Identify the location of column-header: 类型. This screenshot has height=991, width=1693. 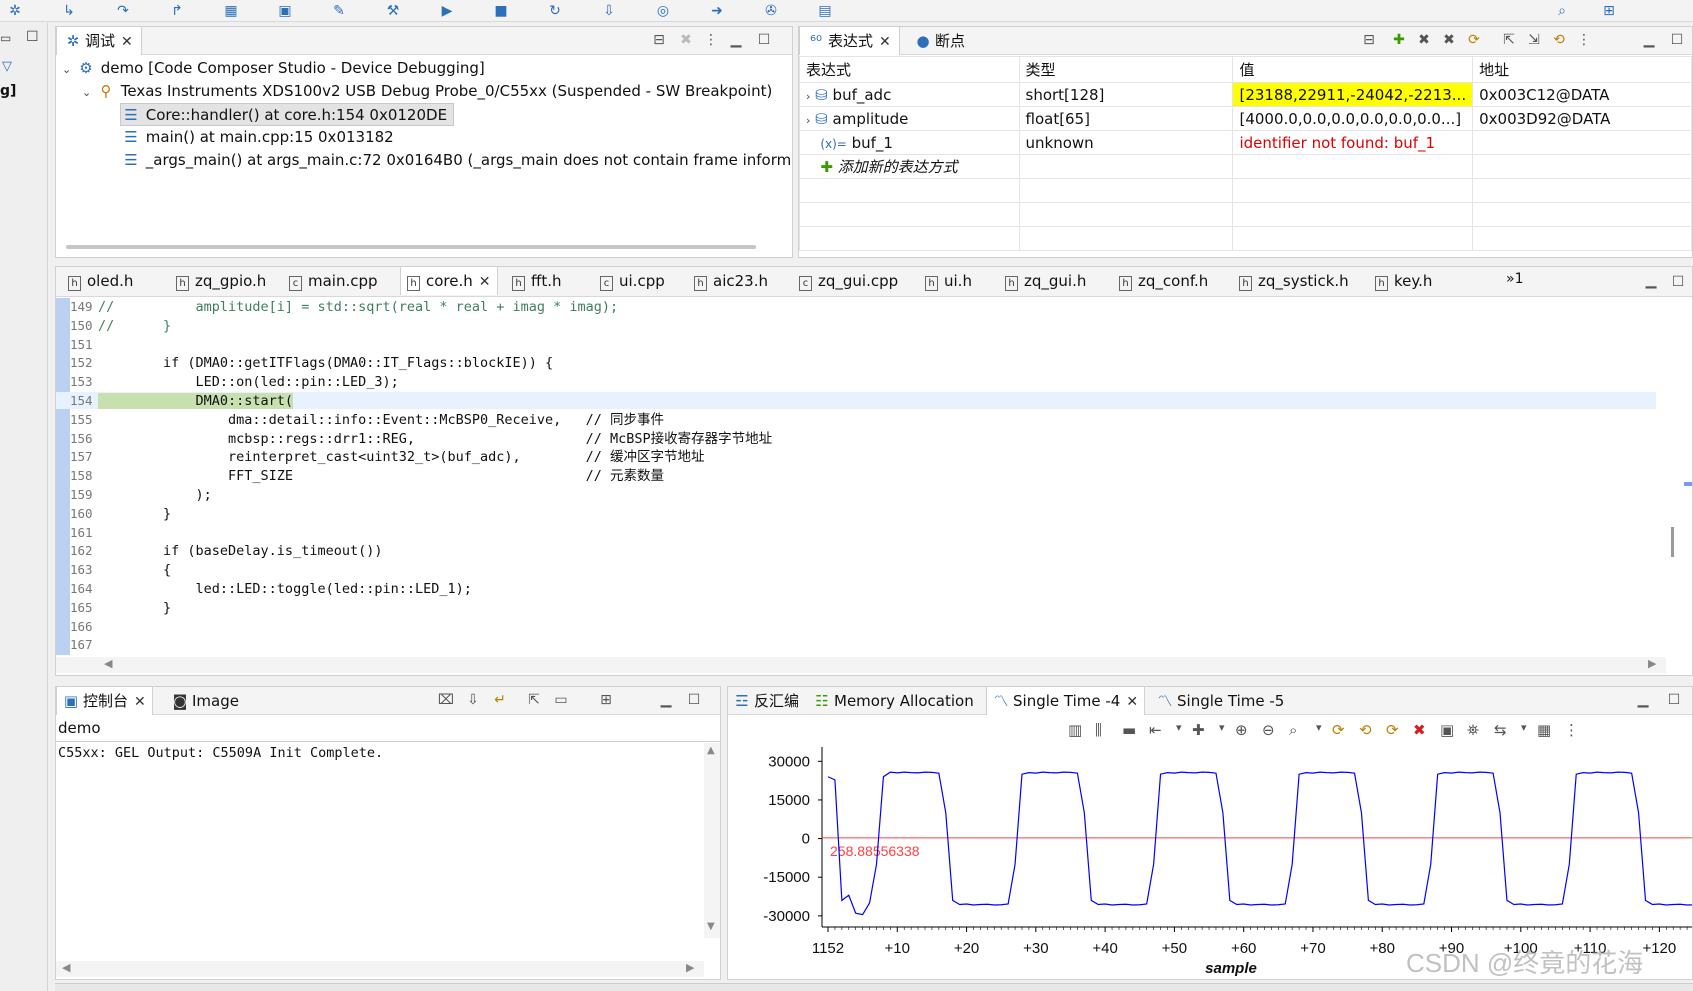
(1126, 69).